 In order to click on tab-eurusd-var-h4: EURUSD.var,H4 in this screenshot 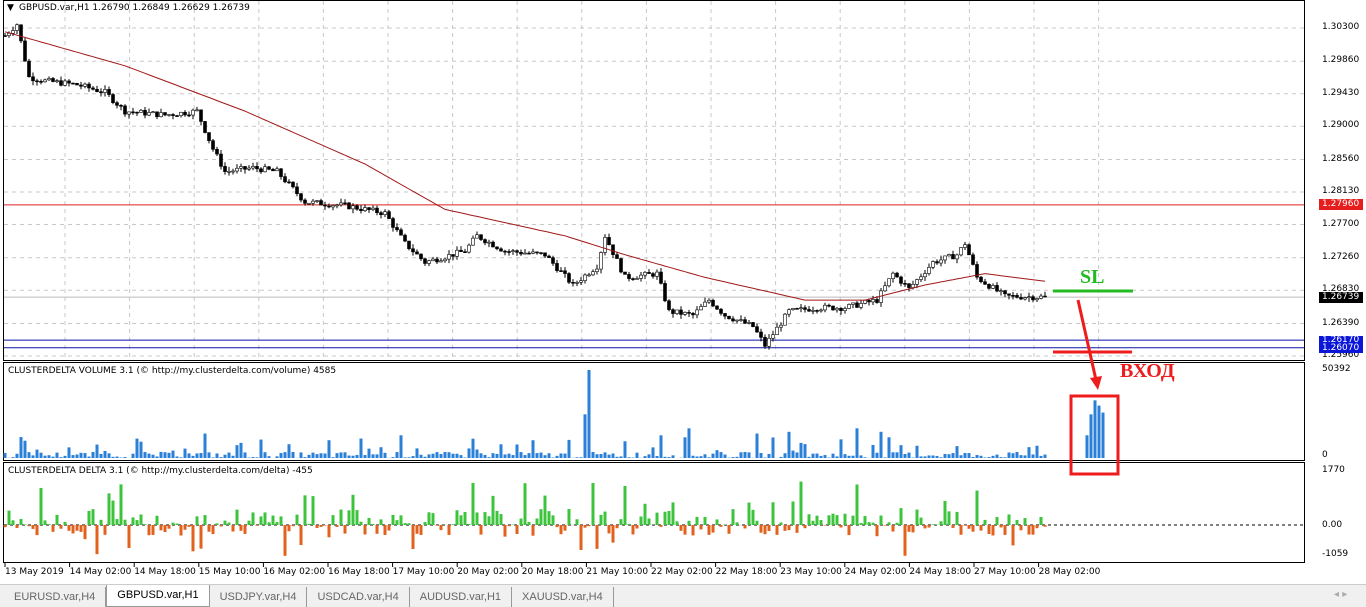, I will do `click(55, 597)`.